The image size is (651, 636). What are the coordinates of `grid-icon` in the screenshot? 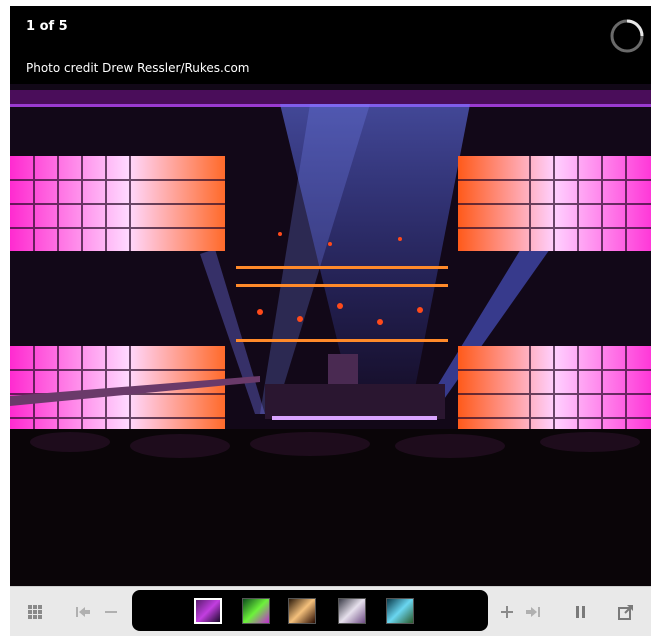 It's located at (35, 612).